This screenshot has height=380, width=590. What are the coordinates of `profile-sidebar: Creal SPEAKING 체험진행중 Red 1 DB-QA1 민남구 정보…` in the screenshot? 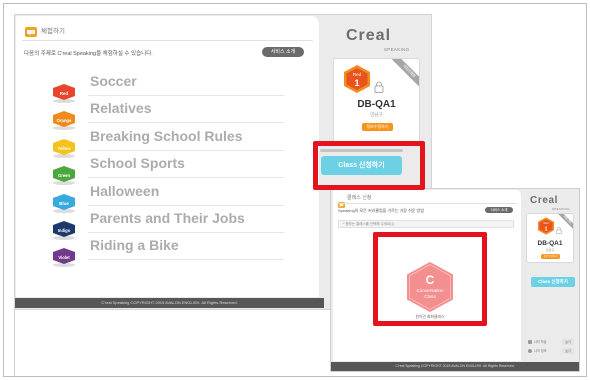 It's located at (550, 275).